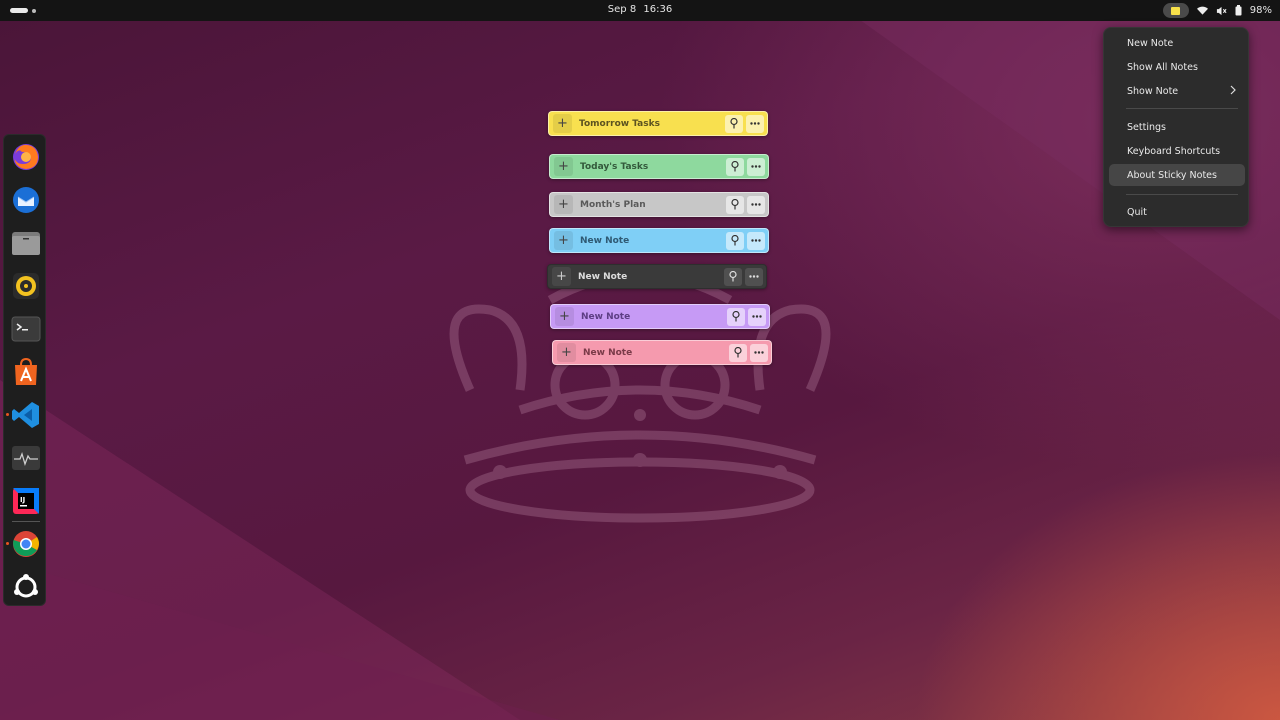 The width and height of the screenshot is (1280, 720). Describe the element at coordinates (1177, 43) in the screenshot. I see `menu-item-new-note: New Note` at that location.